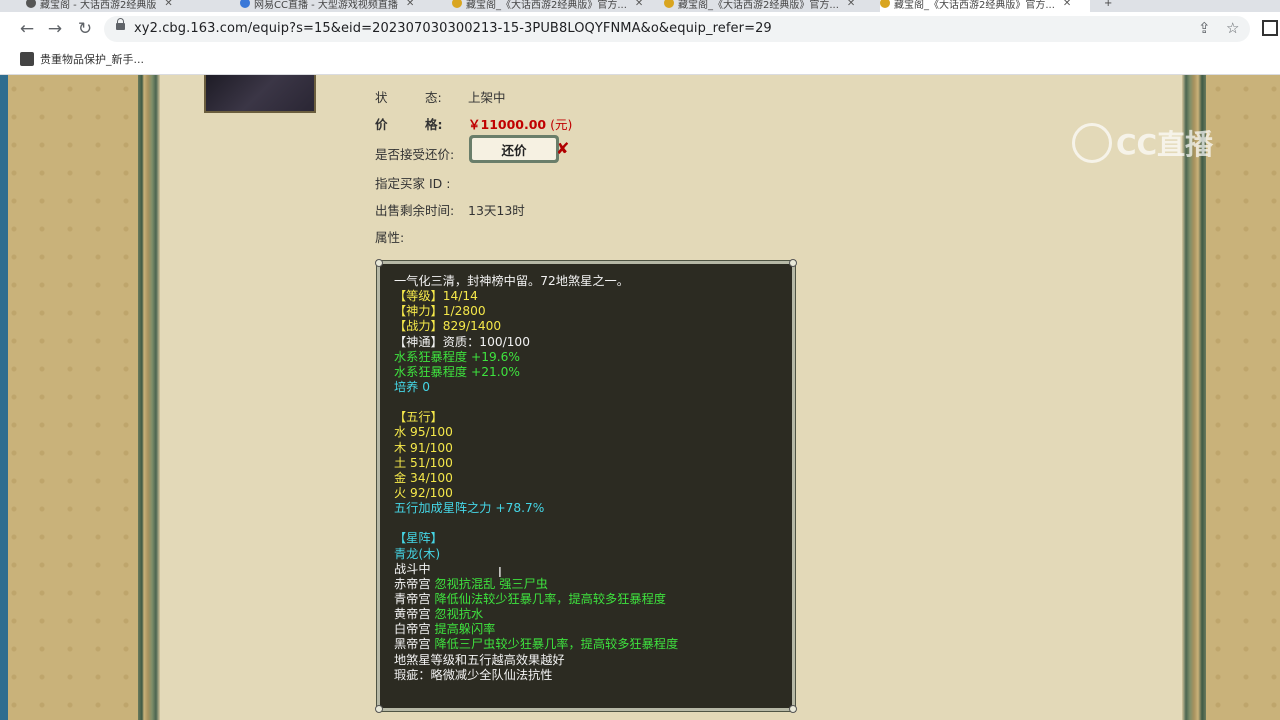 The height and width of the screenshot is (720, 1280). Describe the element at coordinates (457, 371) in the screenshot. I see `attribute-line: 水系狂暴程度 +21.0%` at that location.